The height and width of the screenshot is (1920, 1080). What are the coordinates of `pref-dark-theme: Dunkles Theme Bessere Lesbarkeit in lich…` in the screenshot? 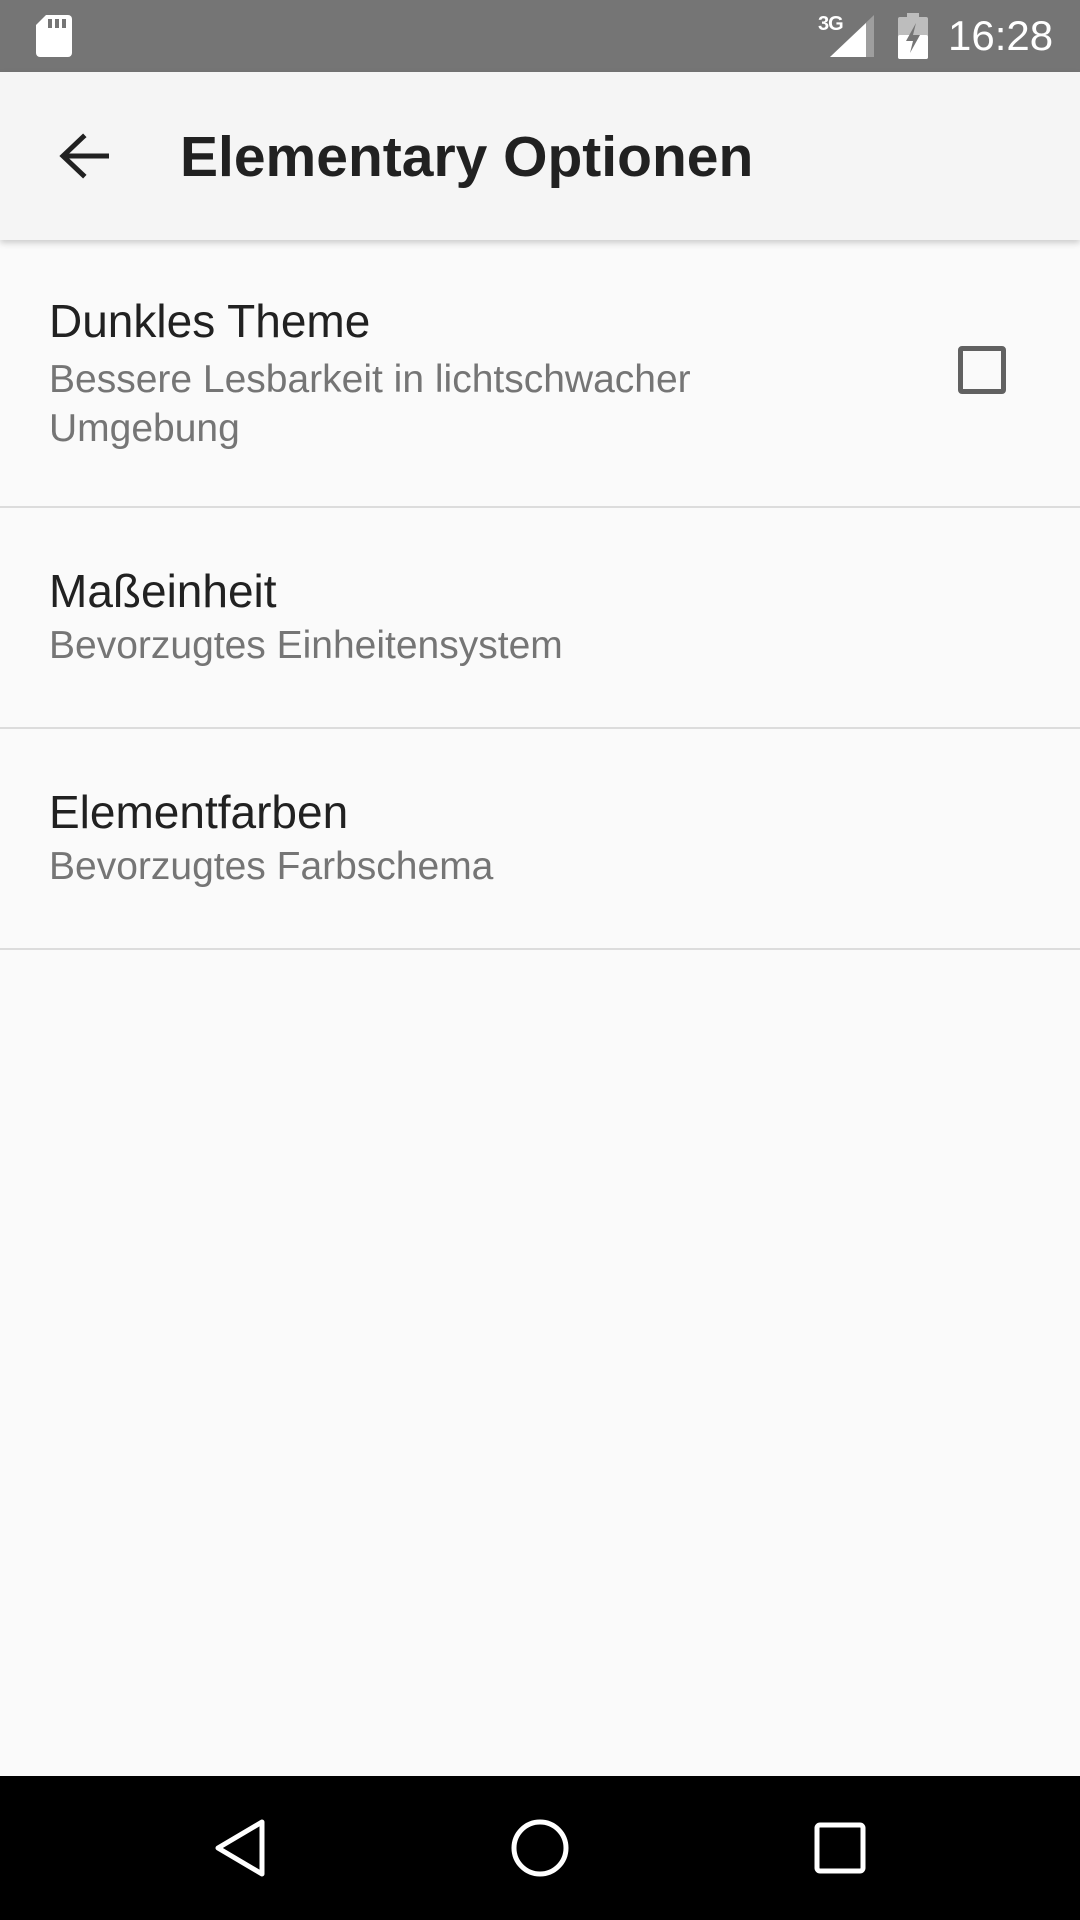 It's located at (540, 374).